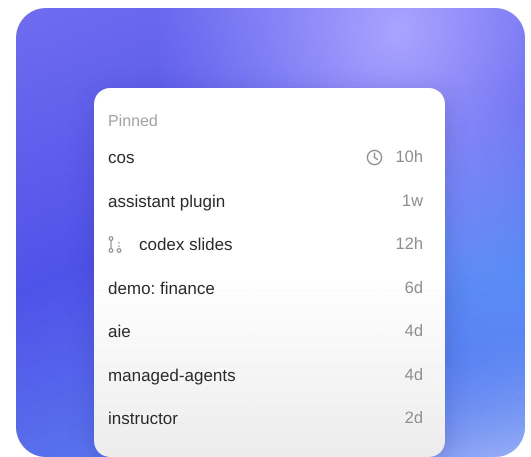 This screenshot has height=457, width=531. Describe the element at coordinates (115, 245) in the screenshot. I see `branch-icon` at that location.